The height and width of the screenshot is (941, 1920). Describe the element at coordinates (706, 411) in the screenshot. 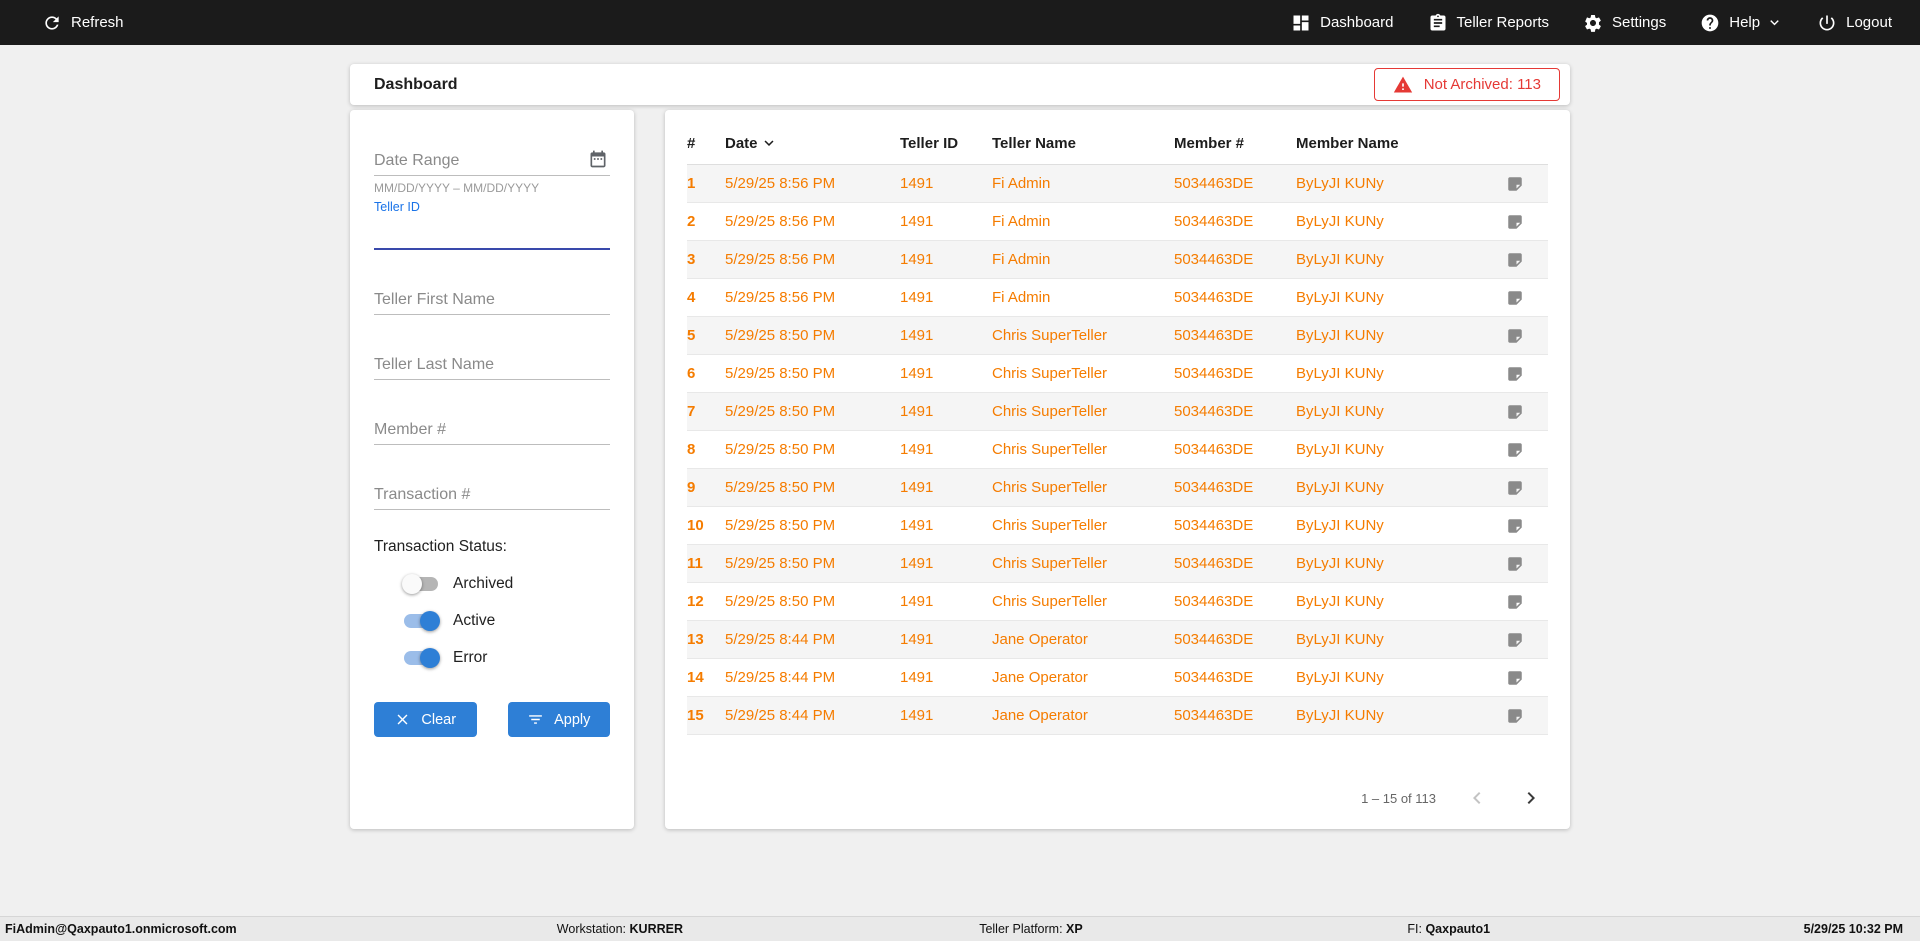

I see `row-number: 7` at that location.